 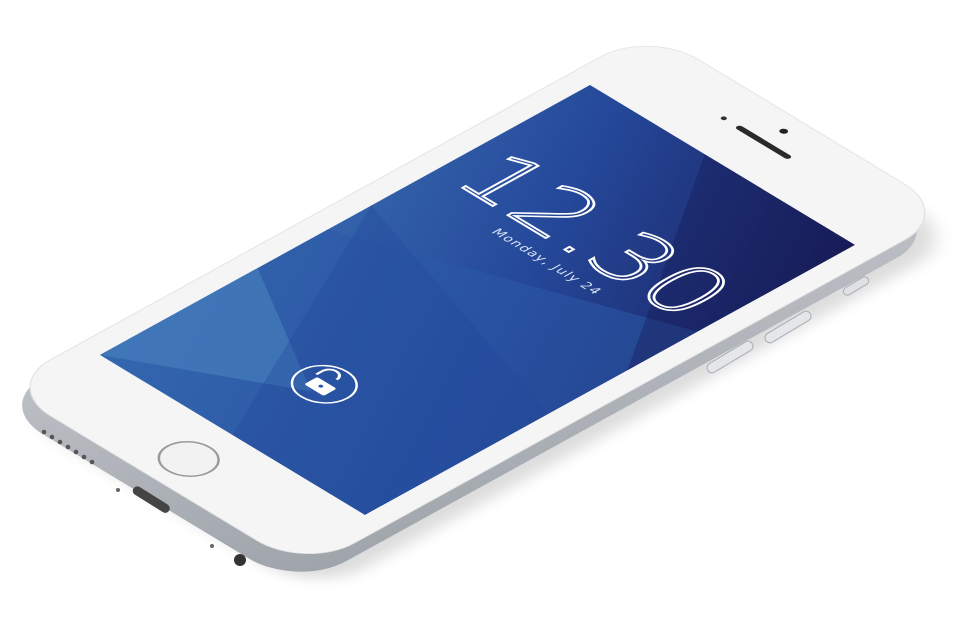 I want to click on headphone-jack, so click(x=240, y=560).